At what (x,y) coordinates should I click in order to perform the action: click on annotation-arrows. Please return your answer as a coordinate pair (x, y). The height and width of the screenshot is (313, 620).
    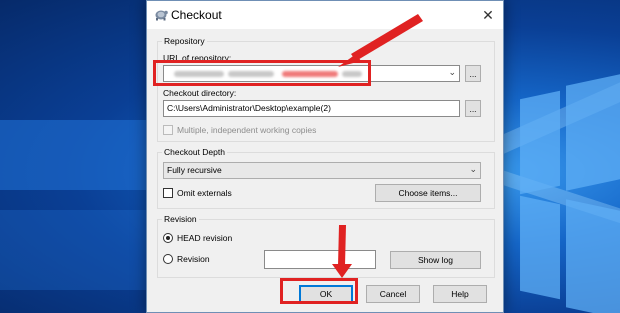
    Looking at the image, I should click on (377, 146).